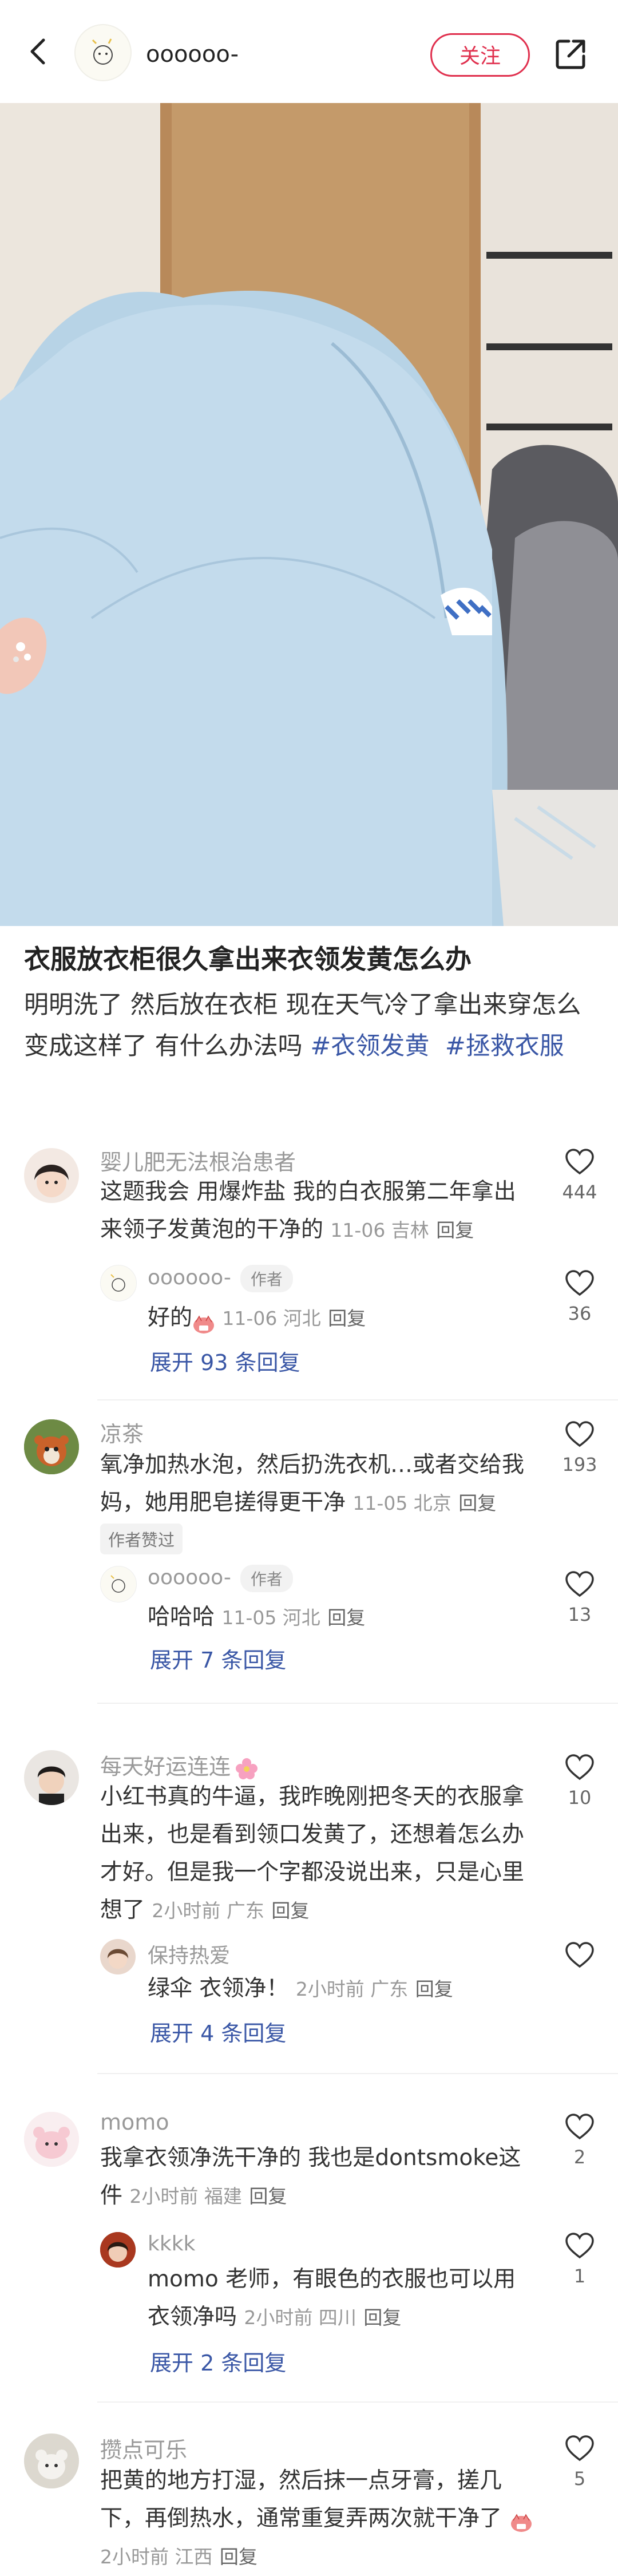 This screenshot has height=2576, width=618. I want to click on author-name: oooooo-, so click(192, 54).